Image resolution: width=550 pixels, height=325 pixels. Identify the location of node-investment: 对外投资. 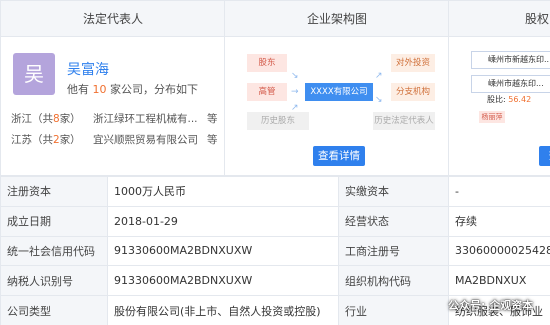
(413, 63).